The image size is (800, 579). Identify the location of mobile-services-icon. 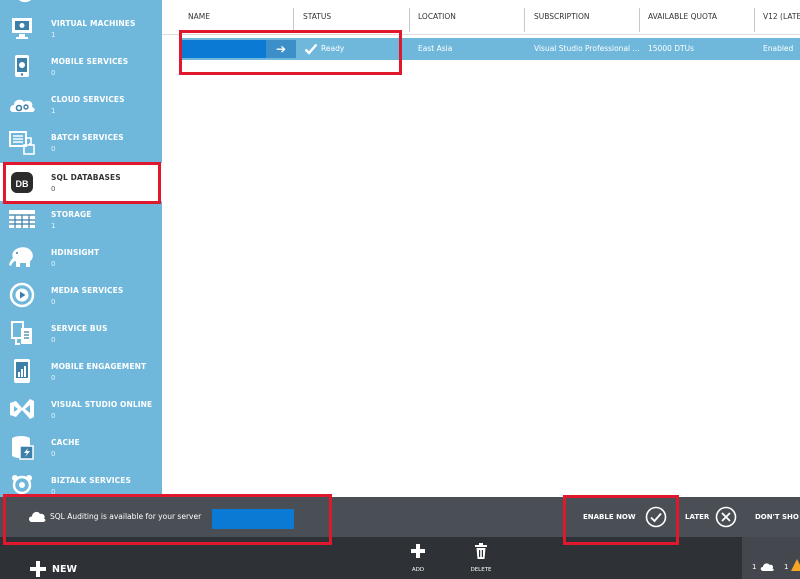
(22, 66).